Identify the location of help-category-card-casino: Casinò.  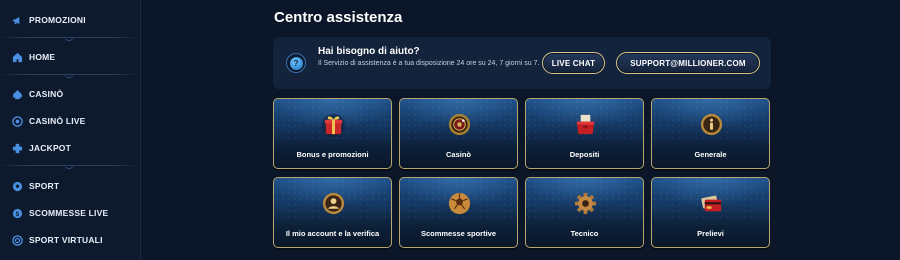
(458, 133).